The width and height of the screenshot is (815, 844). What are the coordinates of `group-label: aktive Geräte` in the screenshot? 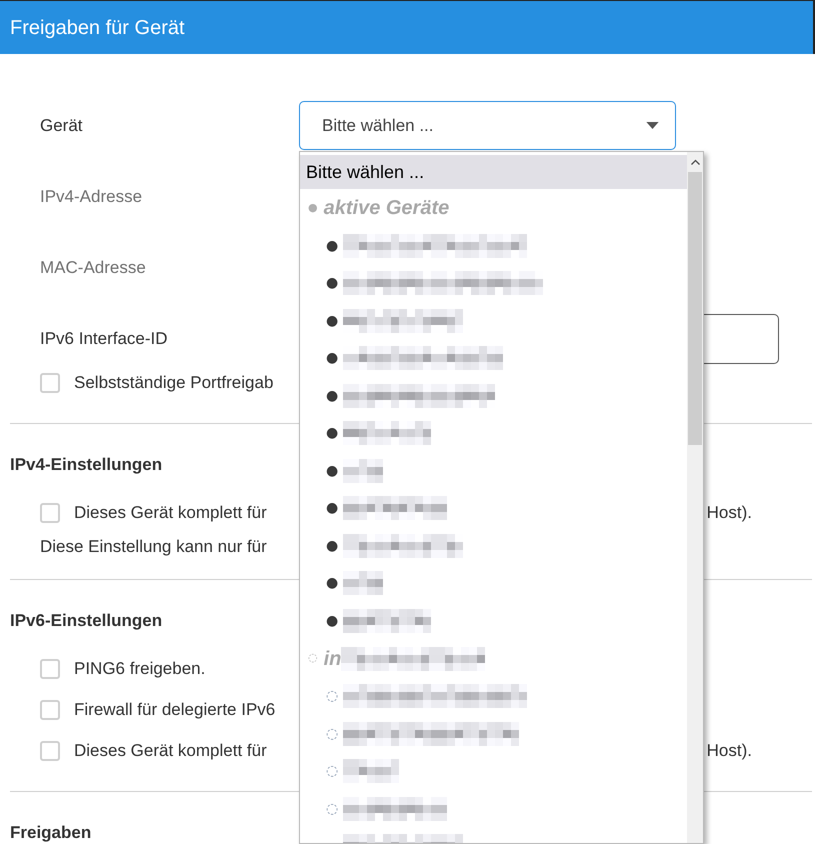 It's located at (387, 208).